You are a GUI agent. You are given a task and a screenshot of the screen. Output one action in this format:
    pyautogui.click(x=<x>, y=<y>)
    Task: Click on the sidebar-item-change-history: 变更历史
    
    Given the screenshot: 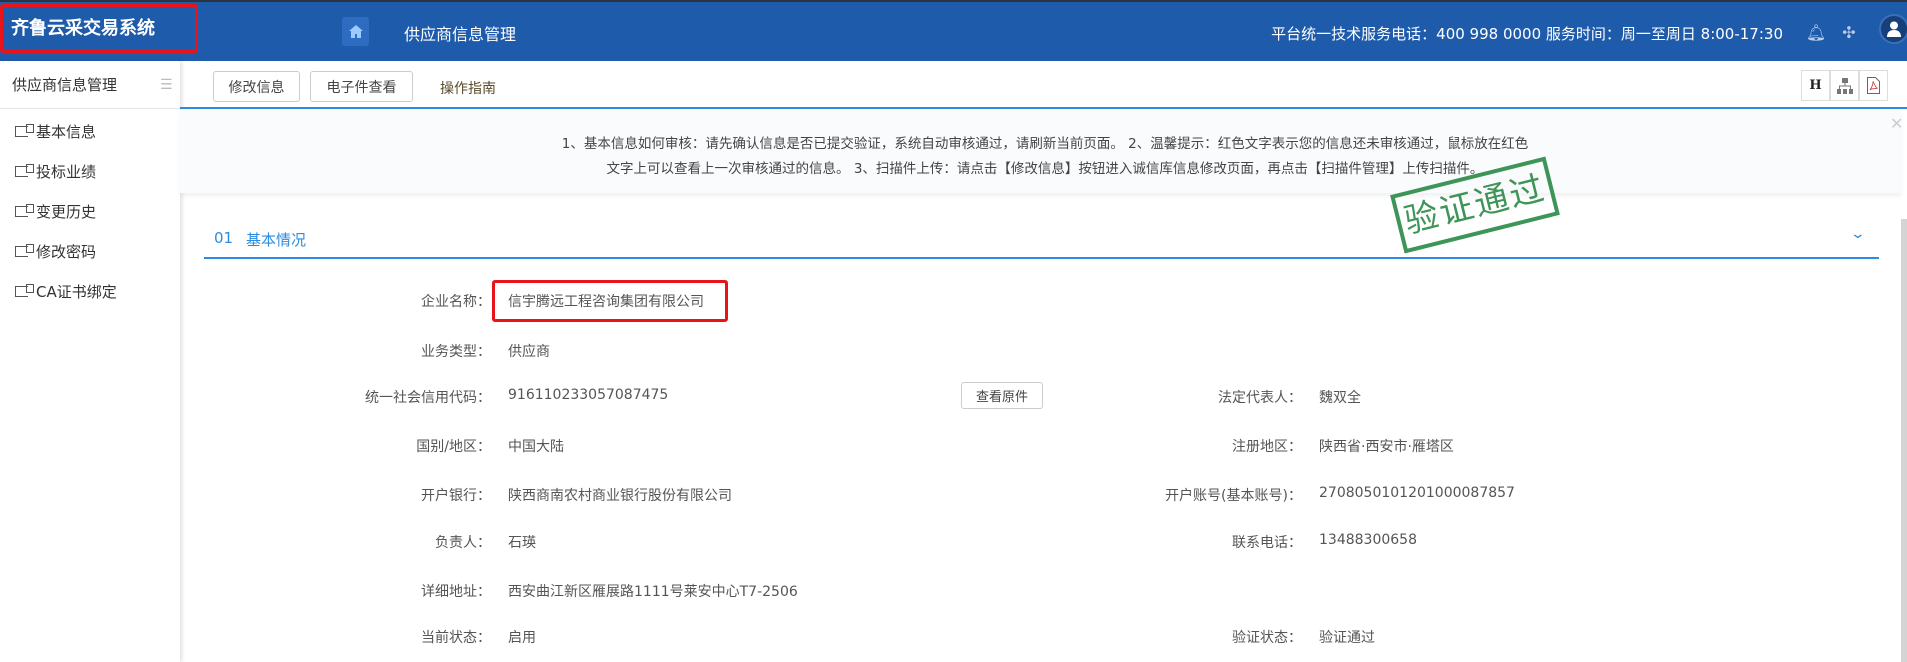 What is the action you would take?
    pyautogui.click(x=55, y=211)
    